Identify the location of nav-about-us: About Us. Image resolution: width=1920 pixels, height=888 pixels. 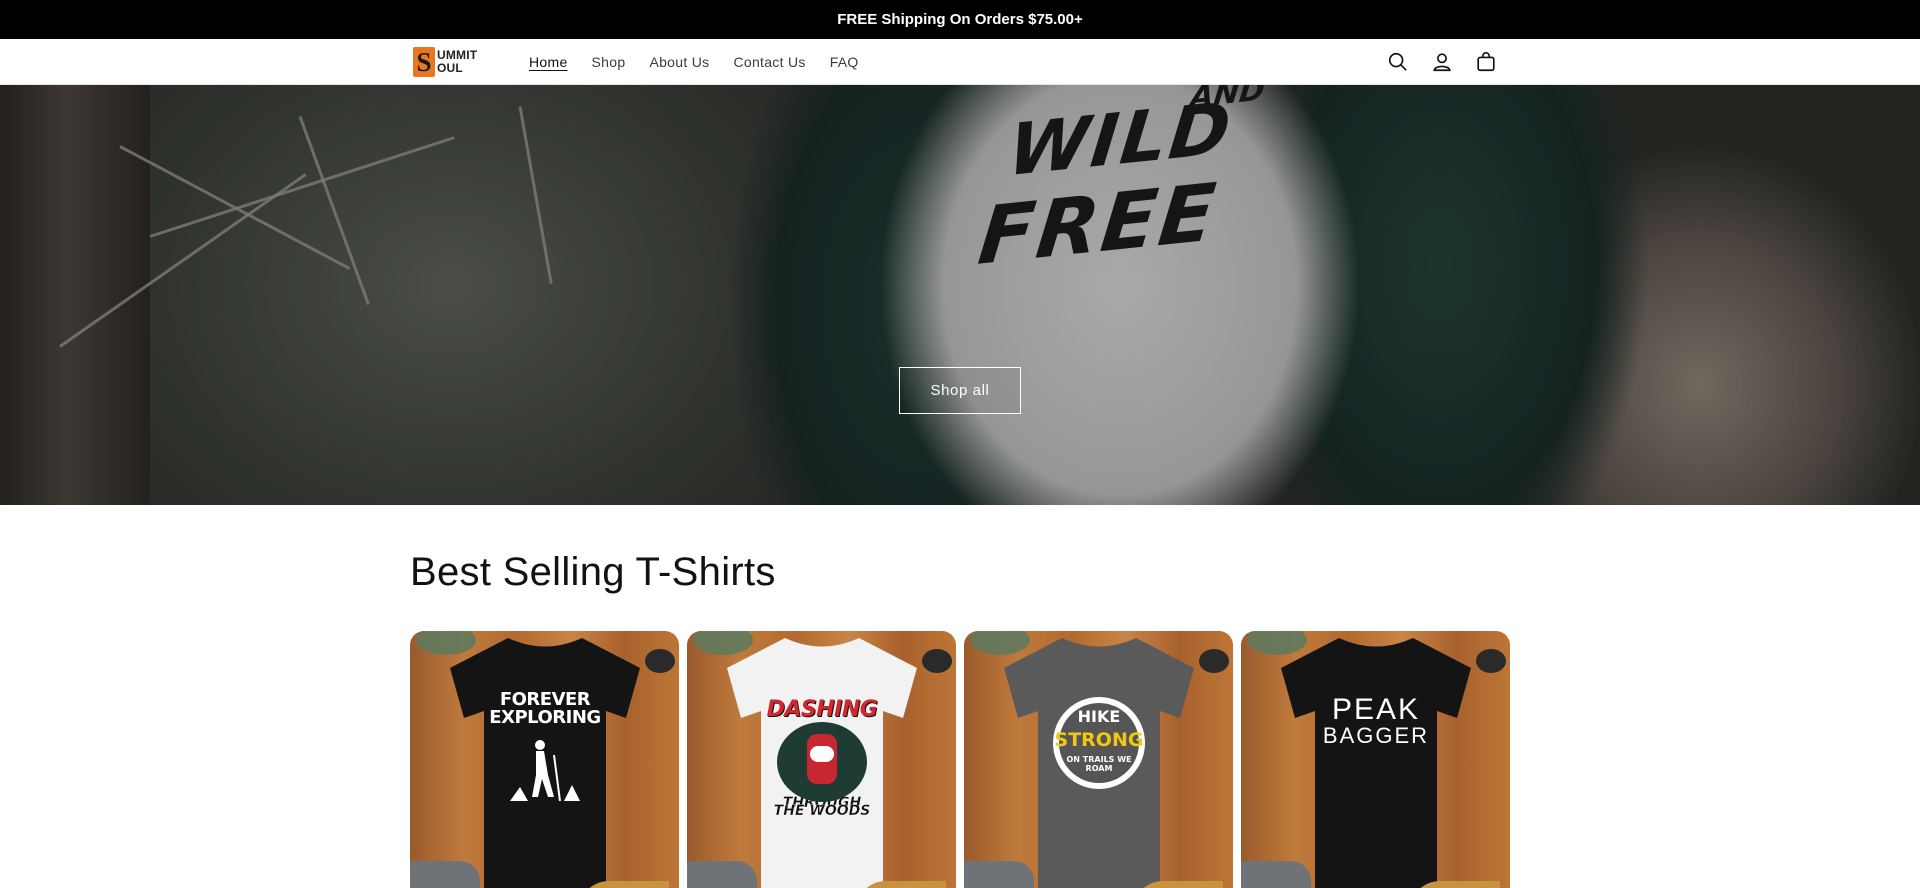
(679, 62).